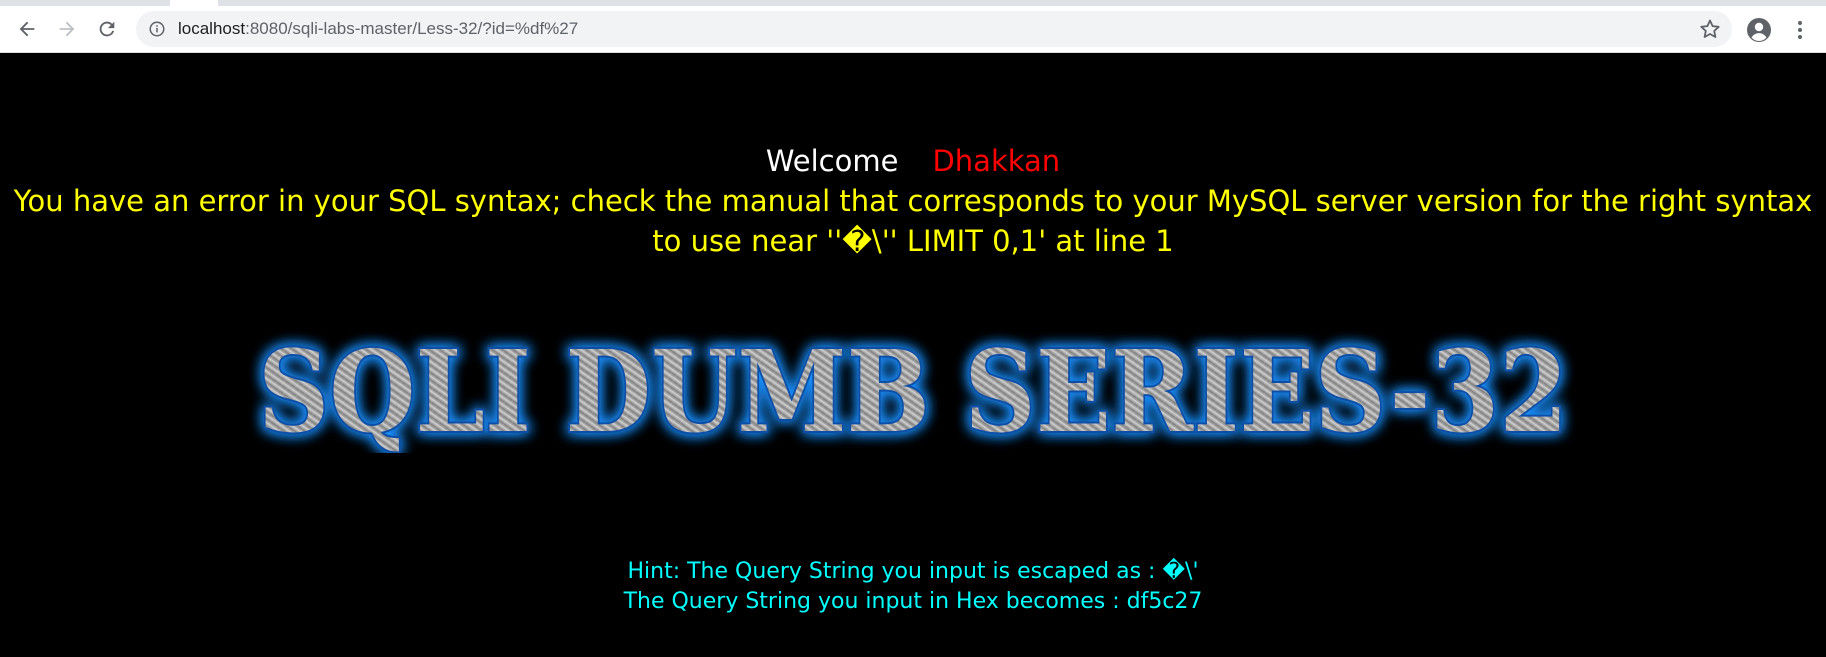  What do you see at coordinates (1800, 30) in the screenshot?
I see `kebab-menu-icon` at bounding box center [1800, 30].